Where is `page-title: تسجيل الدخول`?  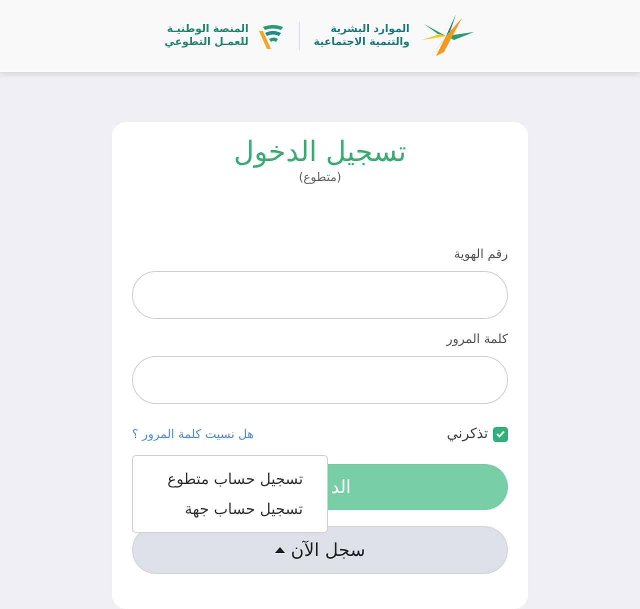 page-title: تسجيل الدخول is located at coordinates (320, 152).